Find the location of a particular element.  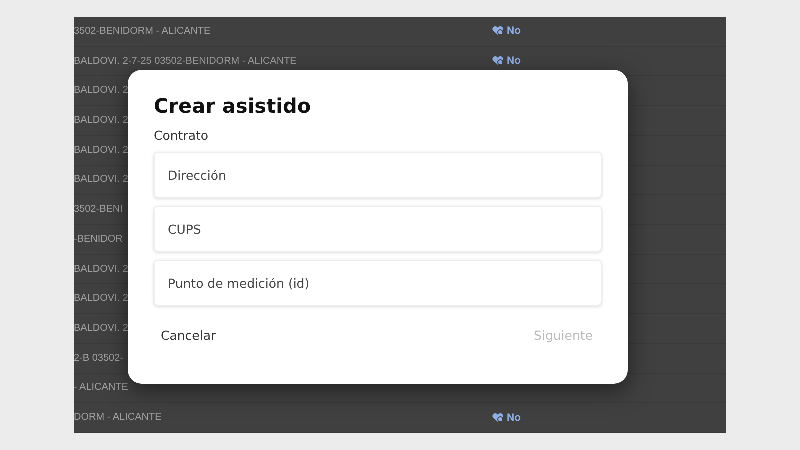

table-cell: -BENIDOR is located at coordinates (98, 239).